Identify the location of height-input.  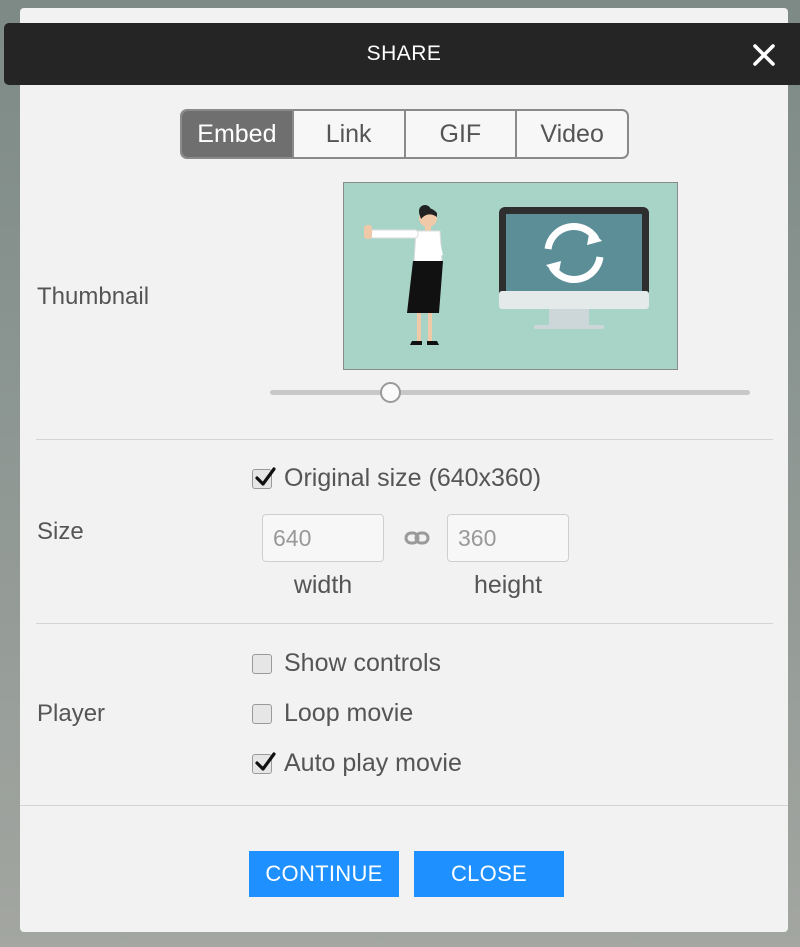
(508, 538).